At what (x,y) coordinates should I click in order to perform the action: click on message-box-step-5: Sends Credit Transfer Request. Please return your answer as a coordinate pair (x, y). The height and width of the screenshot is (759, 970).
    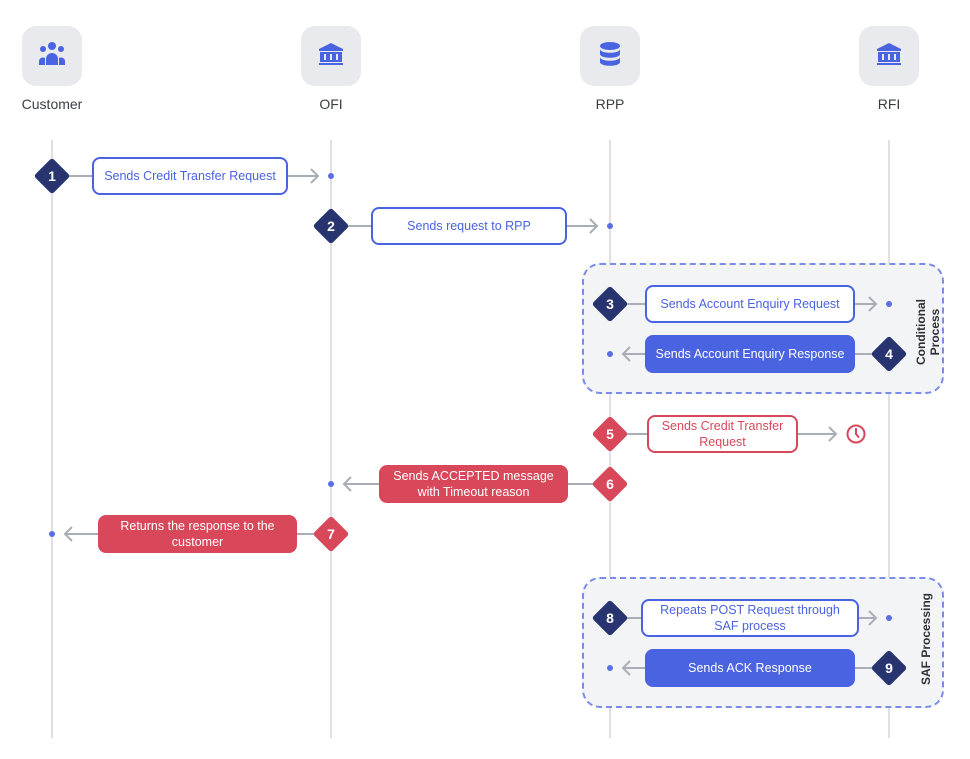
    Looking at the image, I should click on (722, 434).